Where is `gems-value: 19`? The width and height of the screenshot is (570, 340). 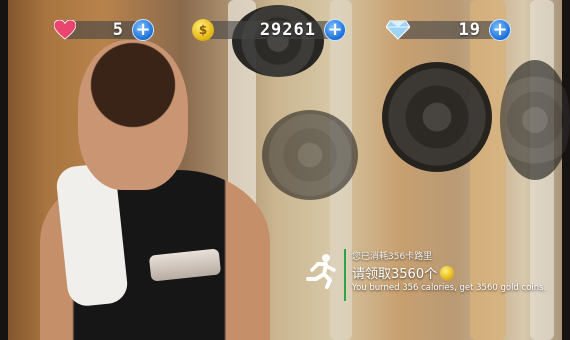 gems-value: 19 is located at coordinates (469, 30).